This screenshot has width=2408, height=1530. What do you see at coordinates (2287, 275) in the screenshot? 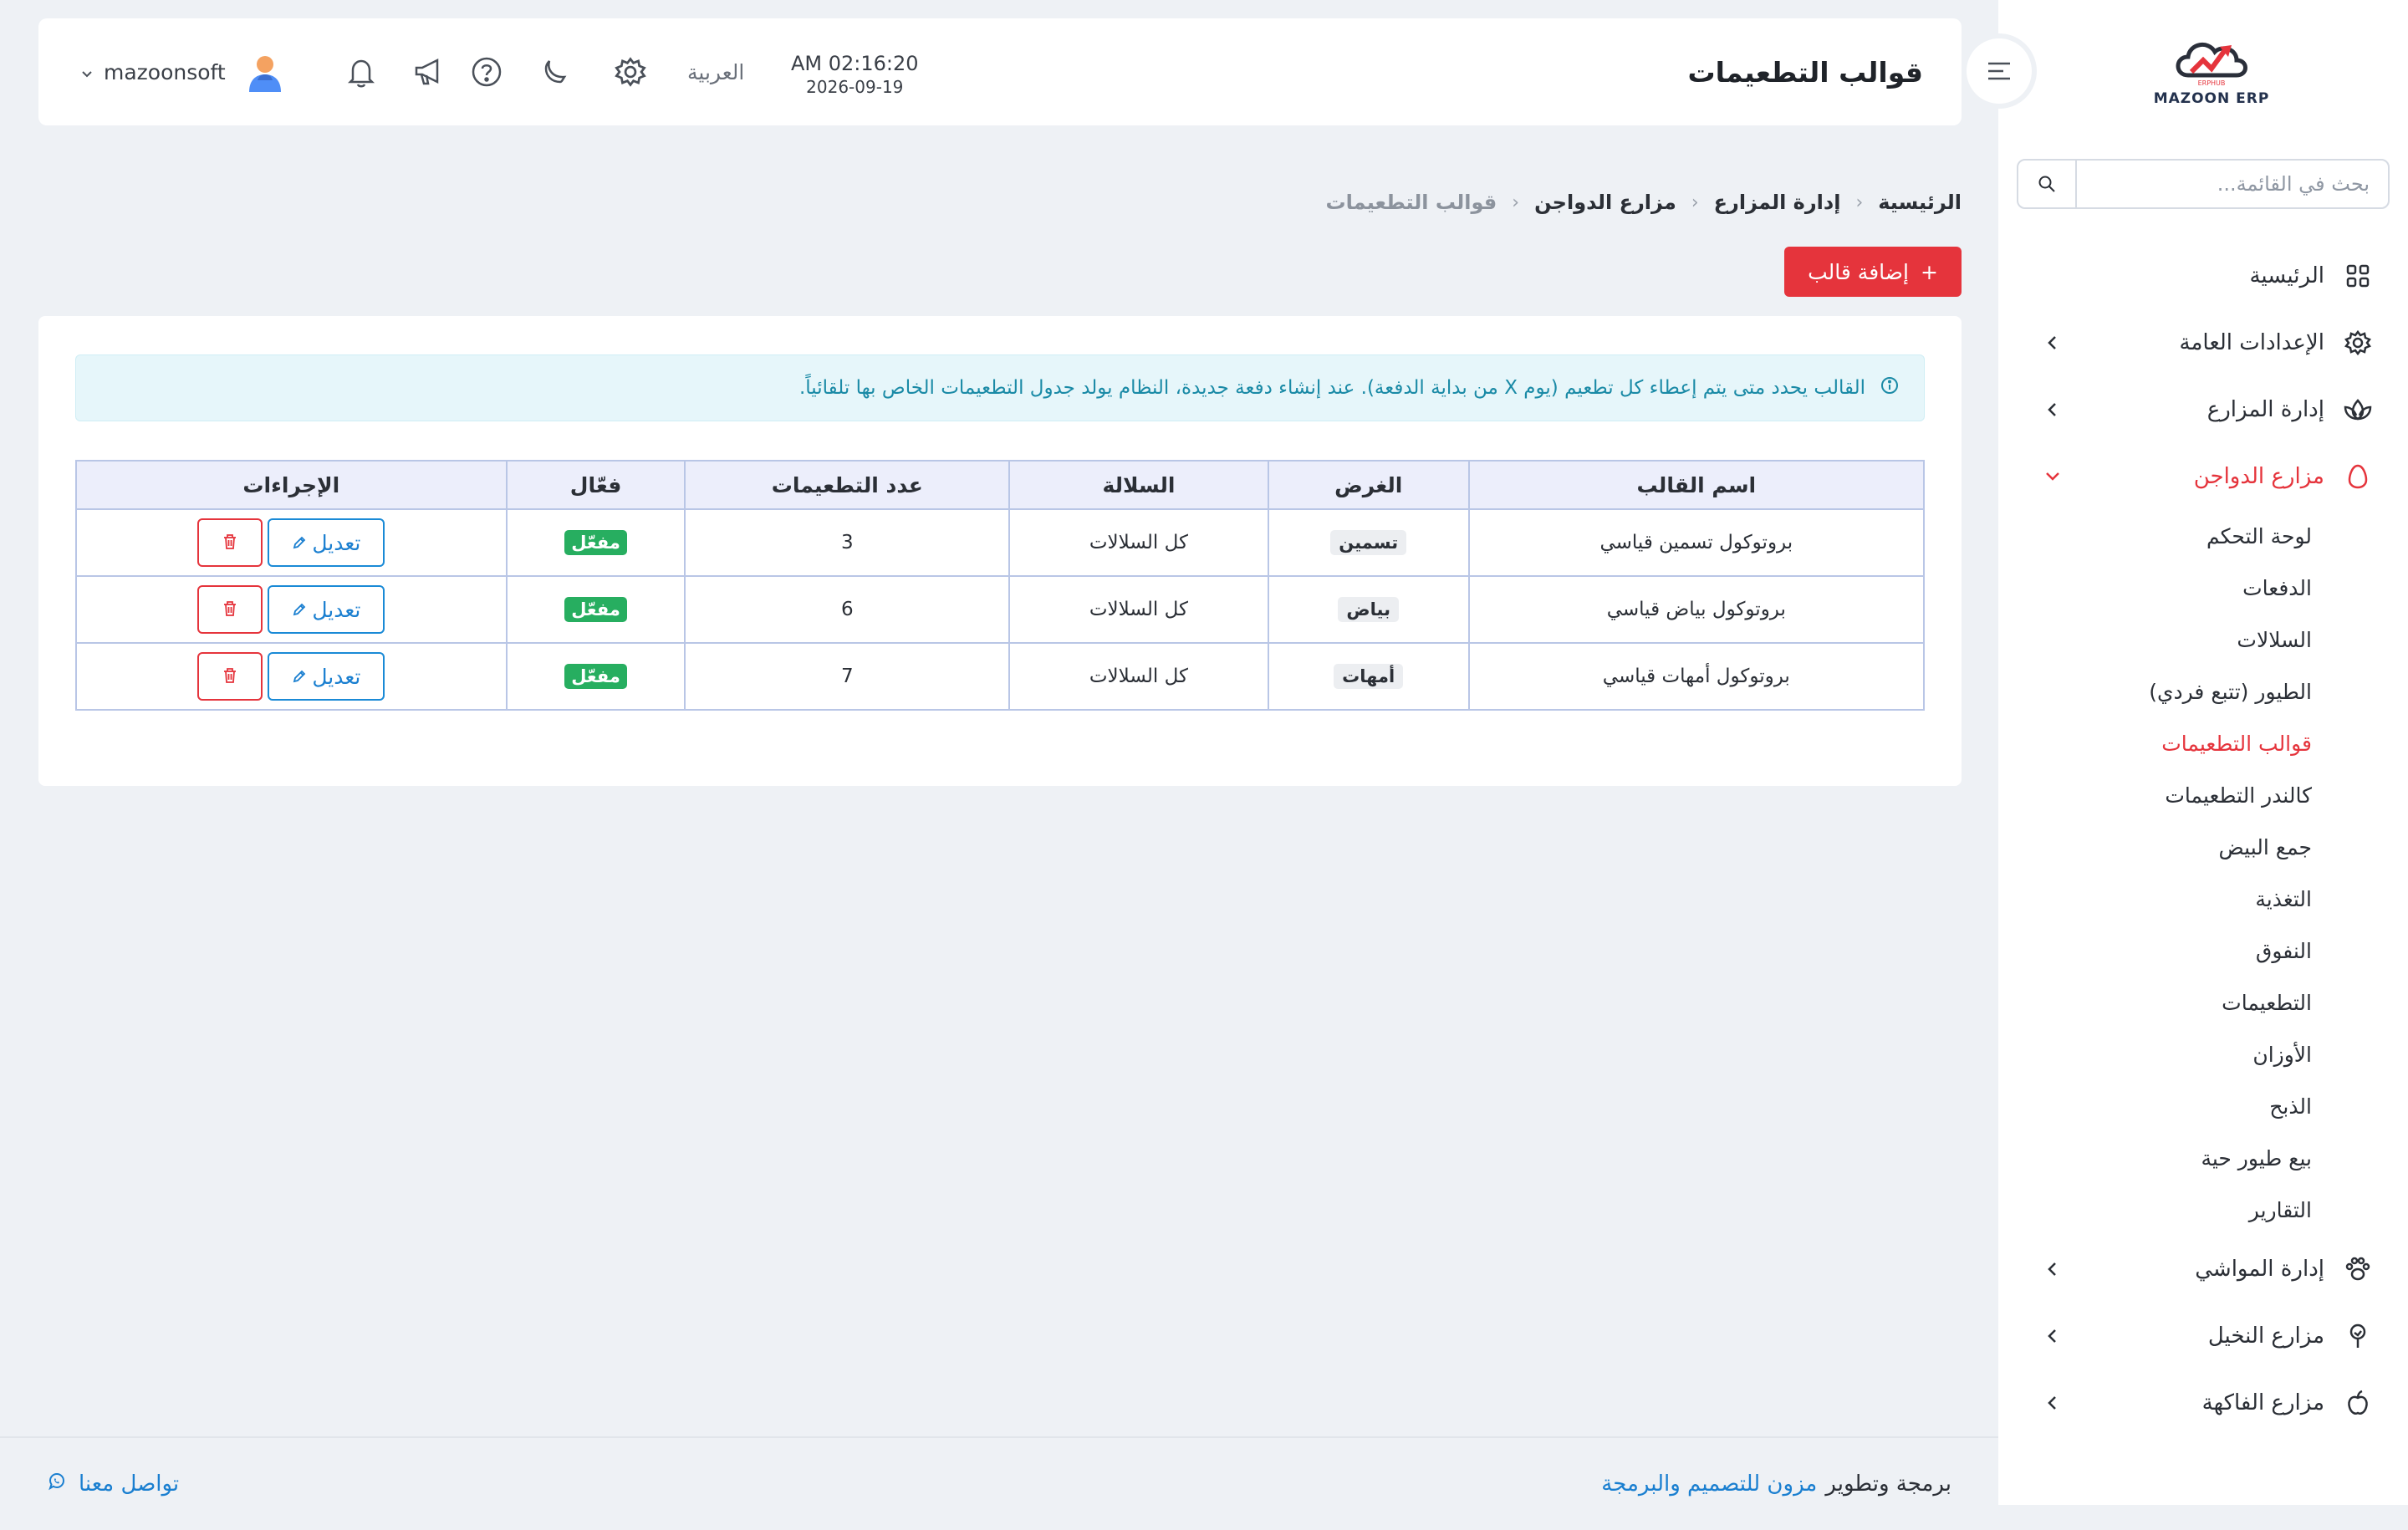
I see `sidebar-item-label: الرئيسية` at bounding box center [2287, 275].